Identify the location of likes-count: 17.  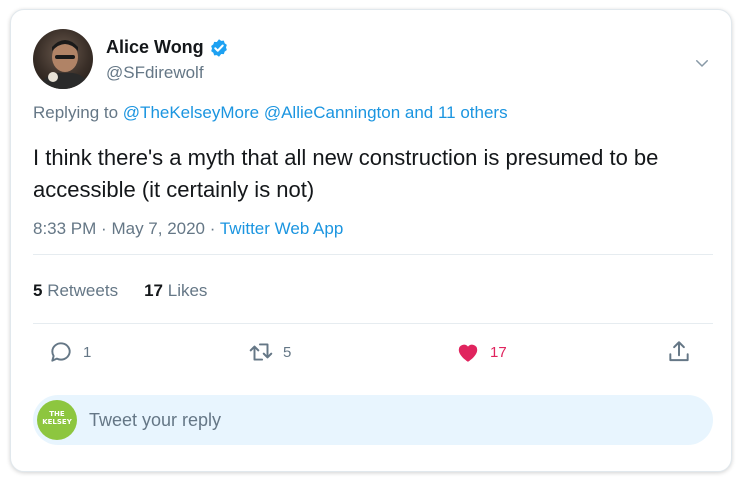
(153, 290).